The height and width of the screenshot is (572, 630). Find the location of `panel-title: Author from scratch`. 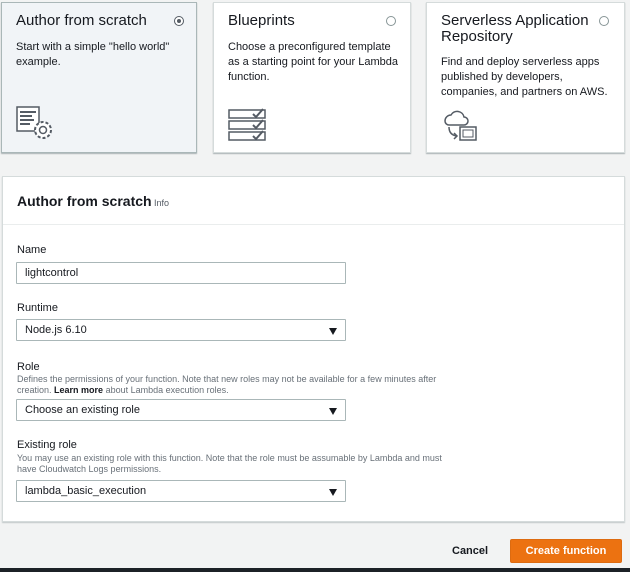

panel-title: Author from scratch is located at coordinates (84, 201).